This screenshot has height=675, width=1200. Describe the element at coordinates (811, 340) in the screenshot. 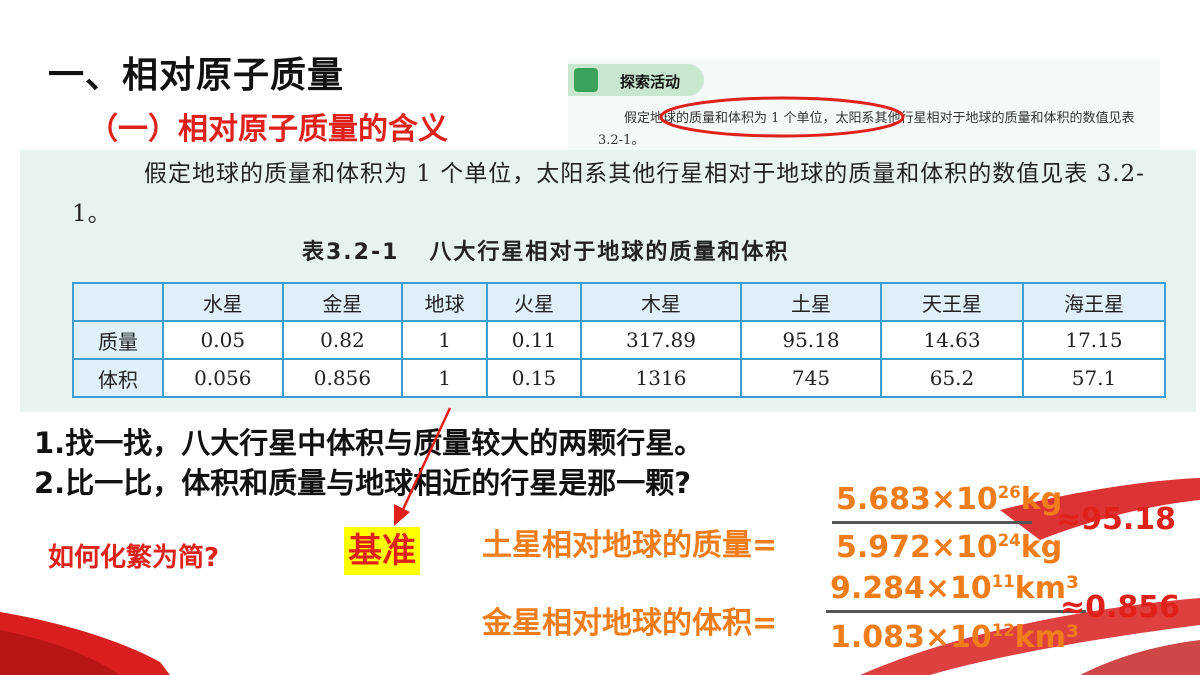

I see `table-cell: 95.18` at that location.